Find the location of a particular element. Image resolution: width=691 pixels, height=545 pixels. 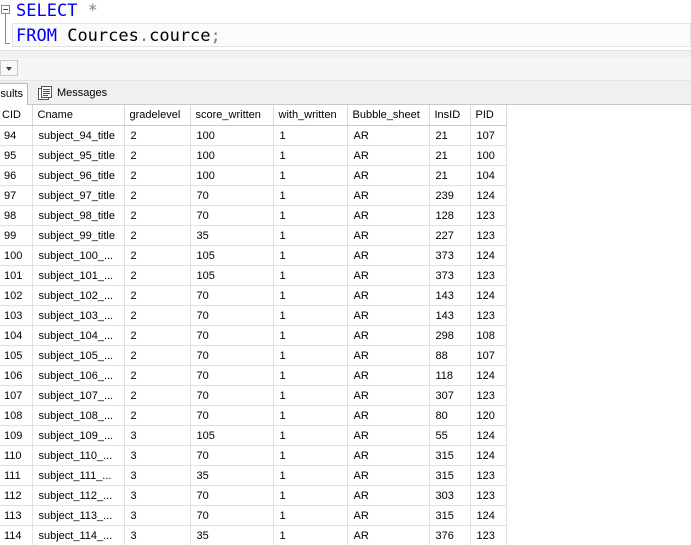

table-row: 112 subject_112_... 3 70 1 AR 303 123 is located at coordinates (253, 495).